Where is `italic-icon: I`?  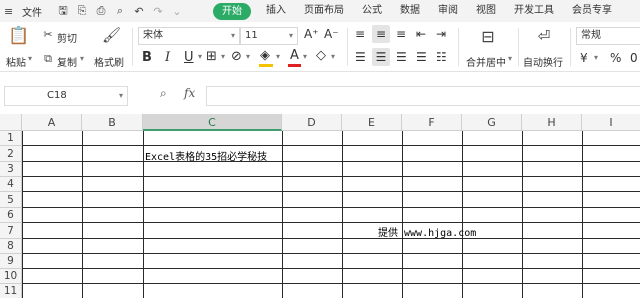 italic-icon: I is located at coordinates (167, 57).